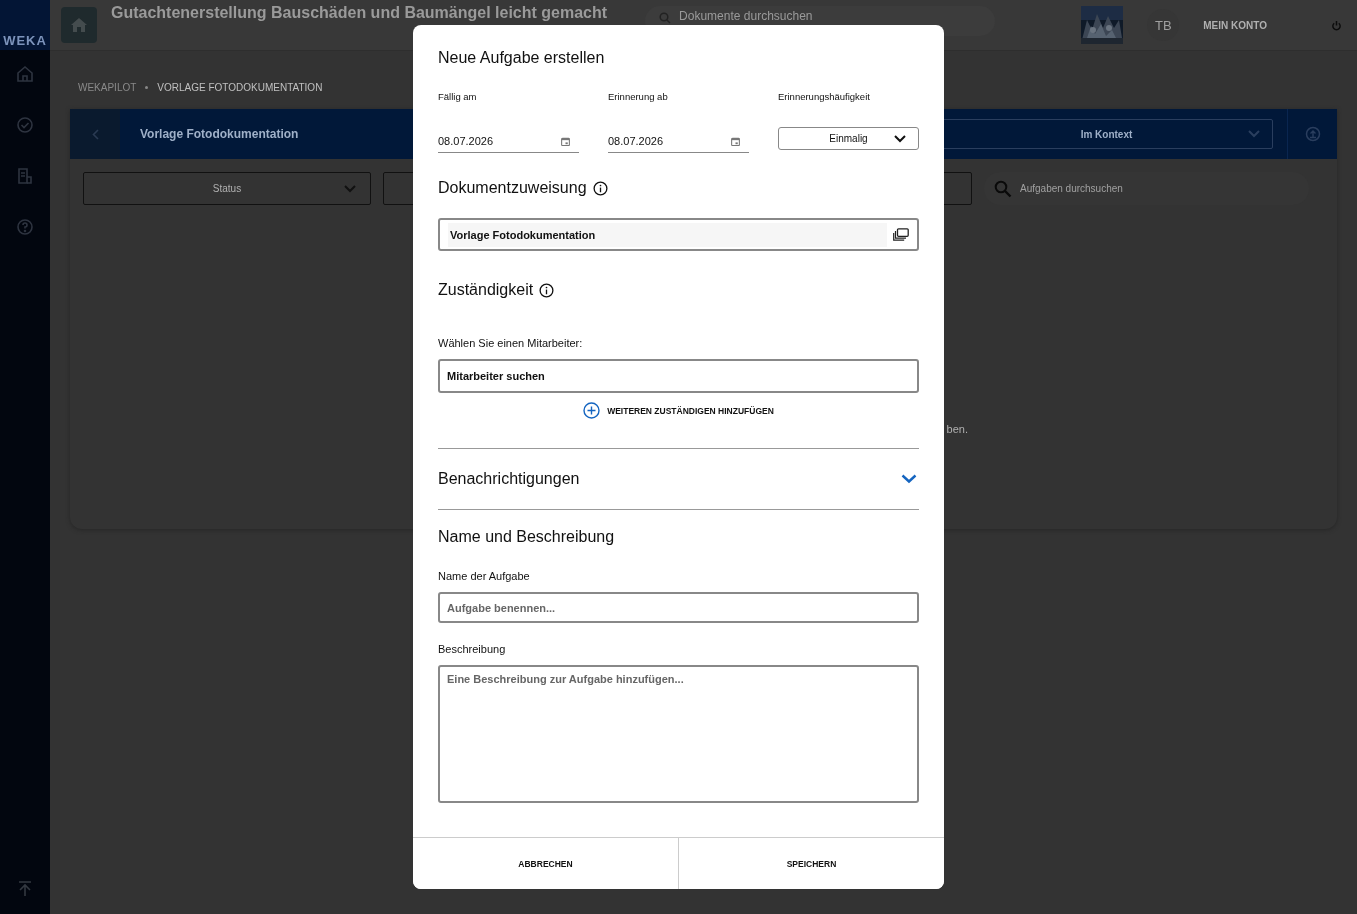 The width and height of the screenshot is (1357, 914). I want to click on chevron-left-icon, so click(95, 134).